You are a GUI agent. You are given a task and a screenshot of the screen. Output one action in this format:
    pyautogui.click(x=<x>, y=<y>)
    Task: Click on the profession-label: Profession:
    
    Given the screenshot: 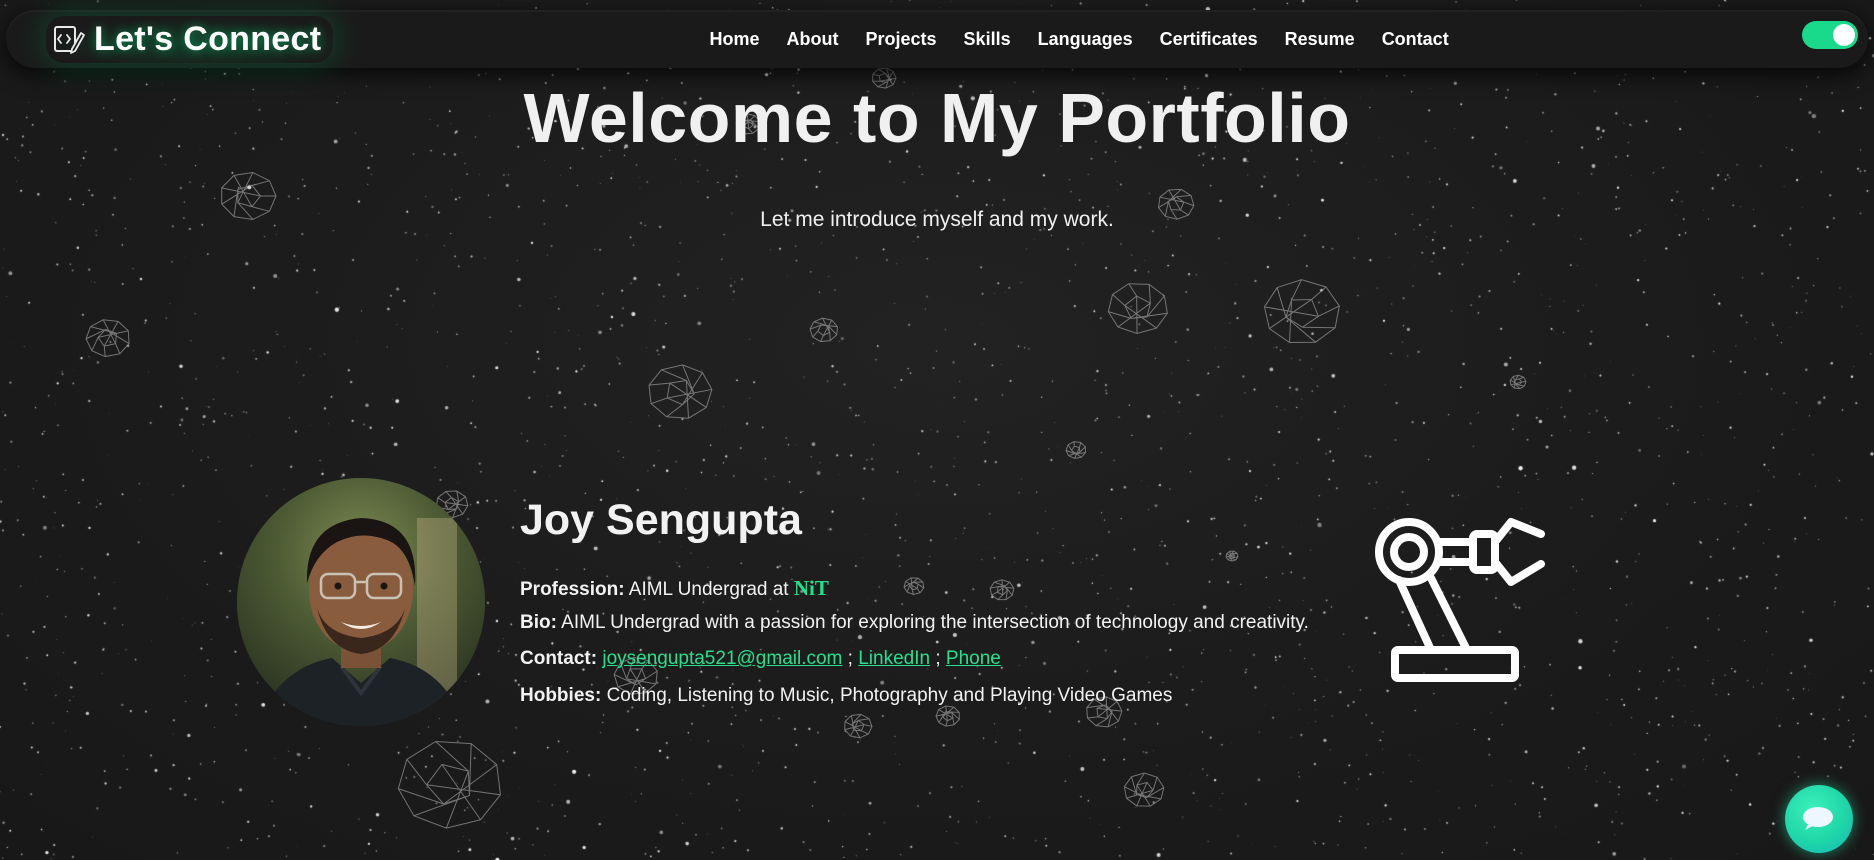 What is the action you would take?
    pyautogui.click(x=572, y=589)
    